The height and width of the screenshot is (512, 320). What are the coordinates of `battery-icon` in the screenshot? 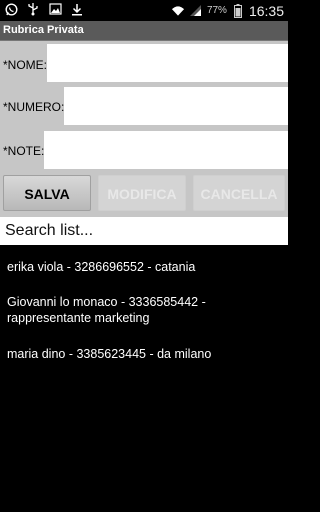 It's located at (238, 10).